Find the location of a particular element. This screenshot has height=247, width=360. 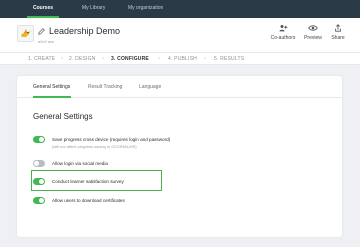

nav-my-organization: My organization is located at coordinates (145, 9).